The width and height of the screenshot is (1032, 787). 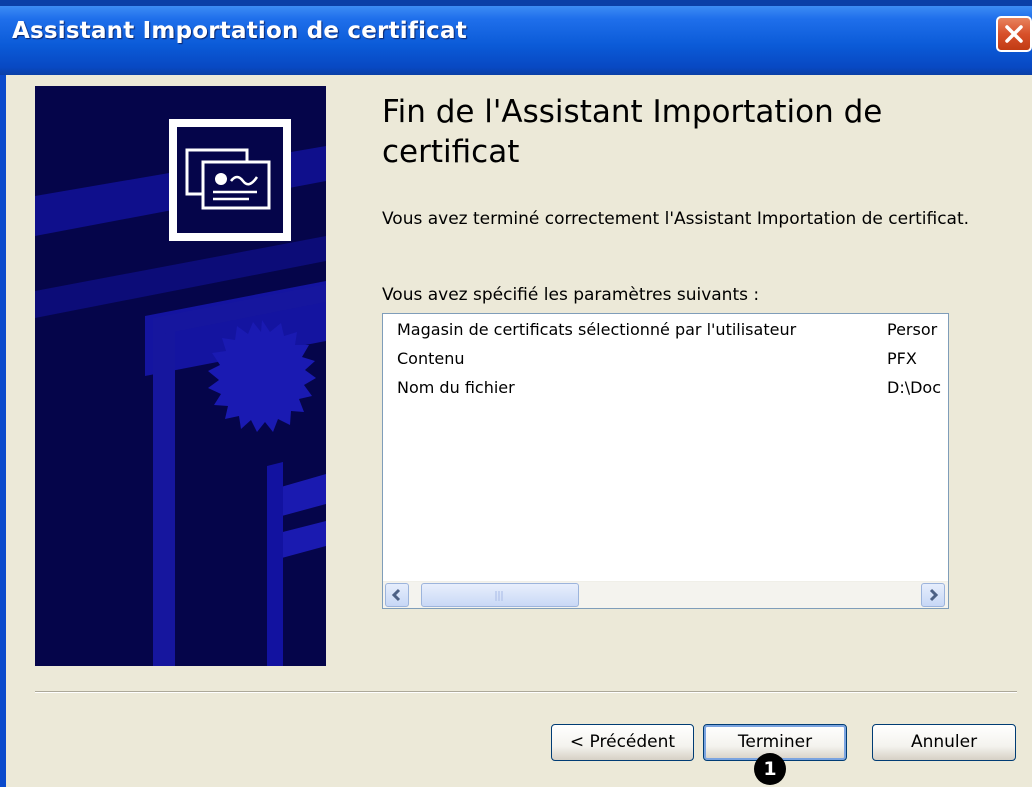 I want to click on scroll-right-button, so click(x=933, y=595).